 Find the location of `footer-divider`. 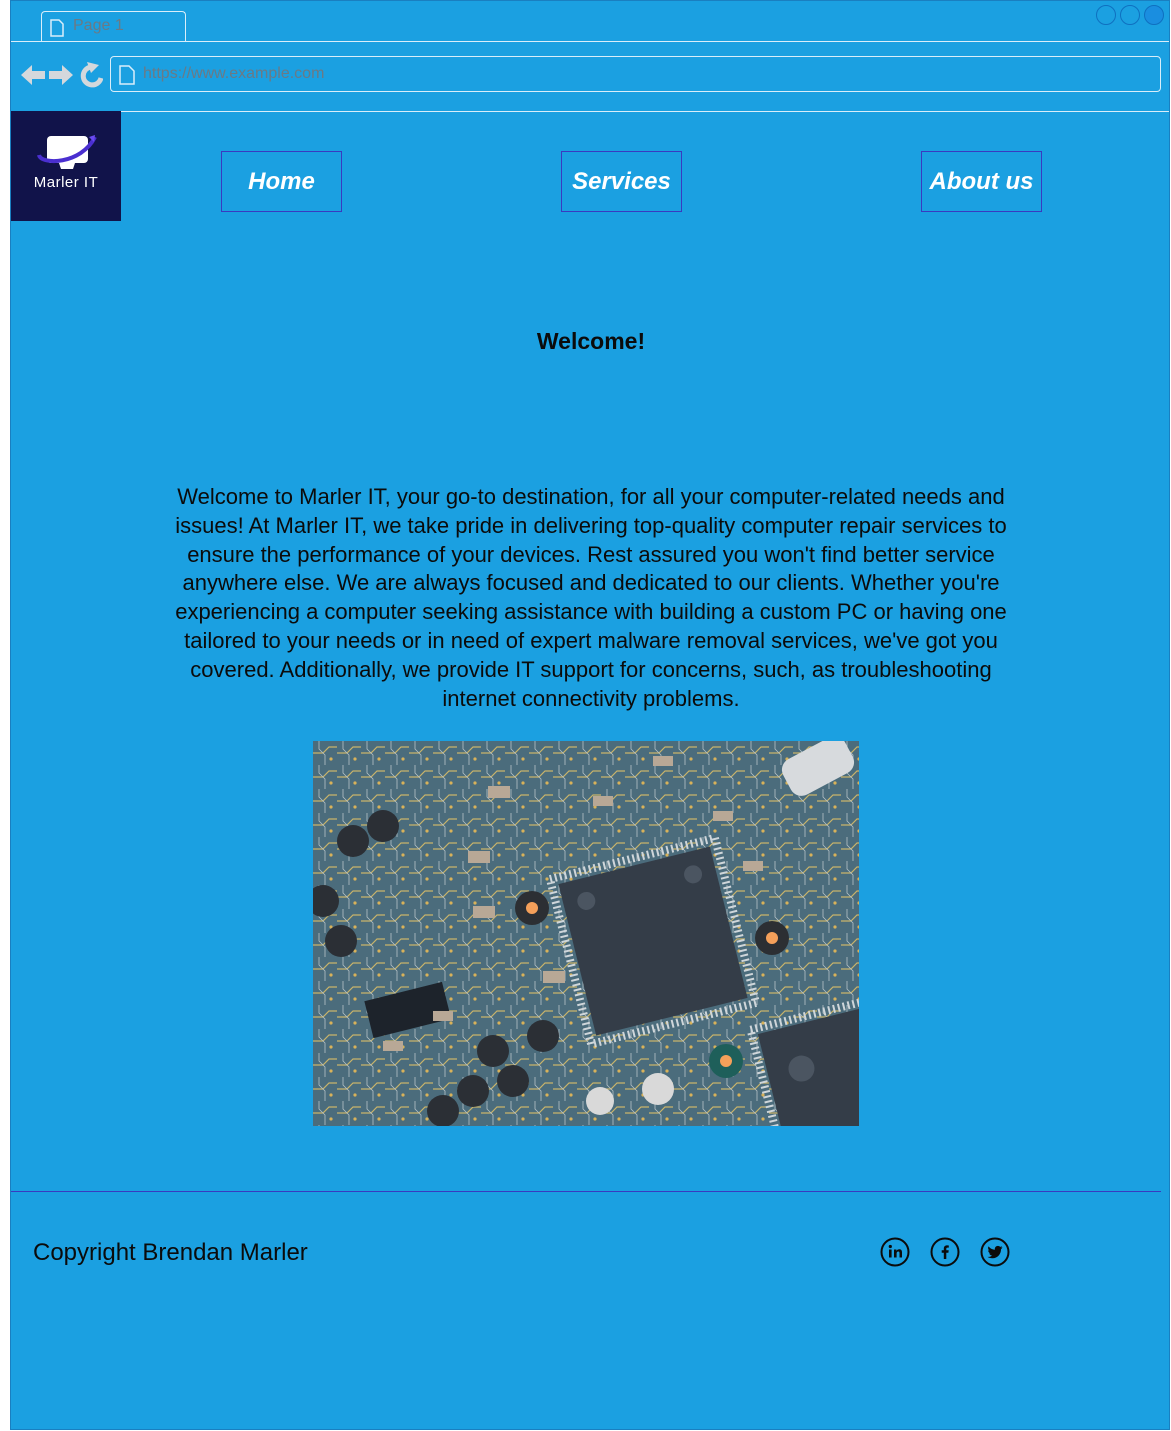

footer-divider is located at coordinates (586, 1191).